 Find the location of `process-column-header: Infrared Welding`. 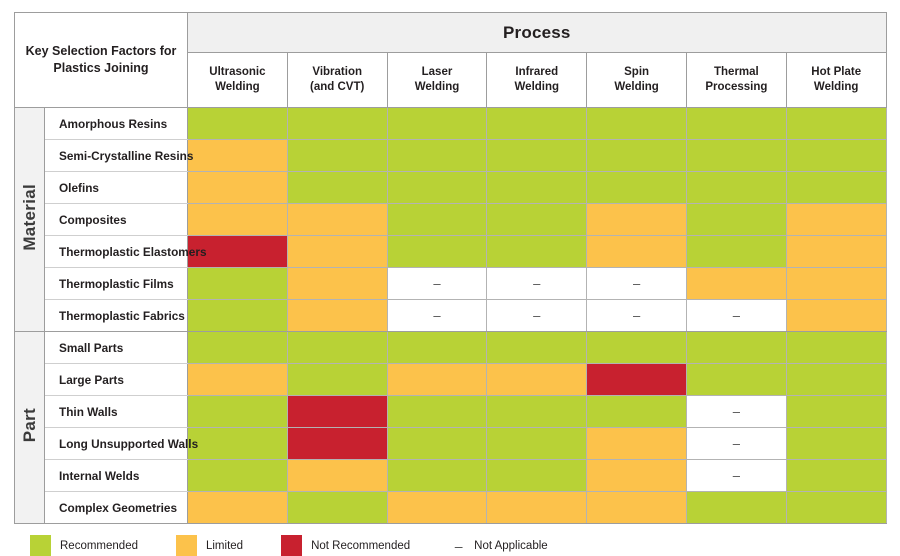

process-column-header: Infrared Welding is located at coordinates (537, 80).